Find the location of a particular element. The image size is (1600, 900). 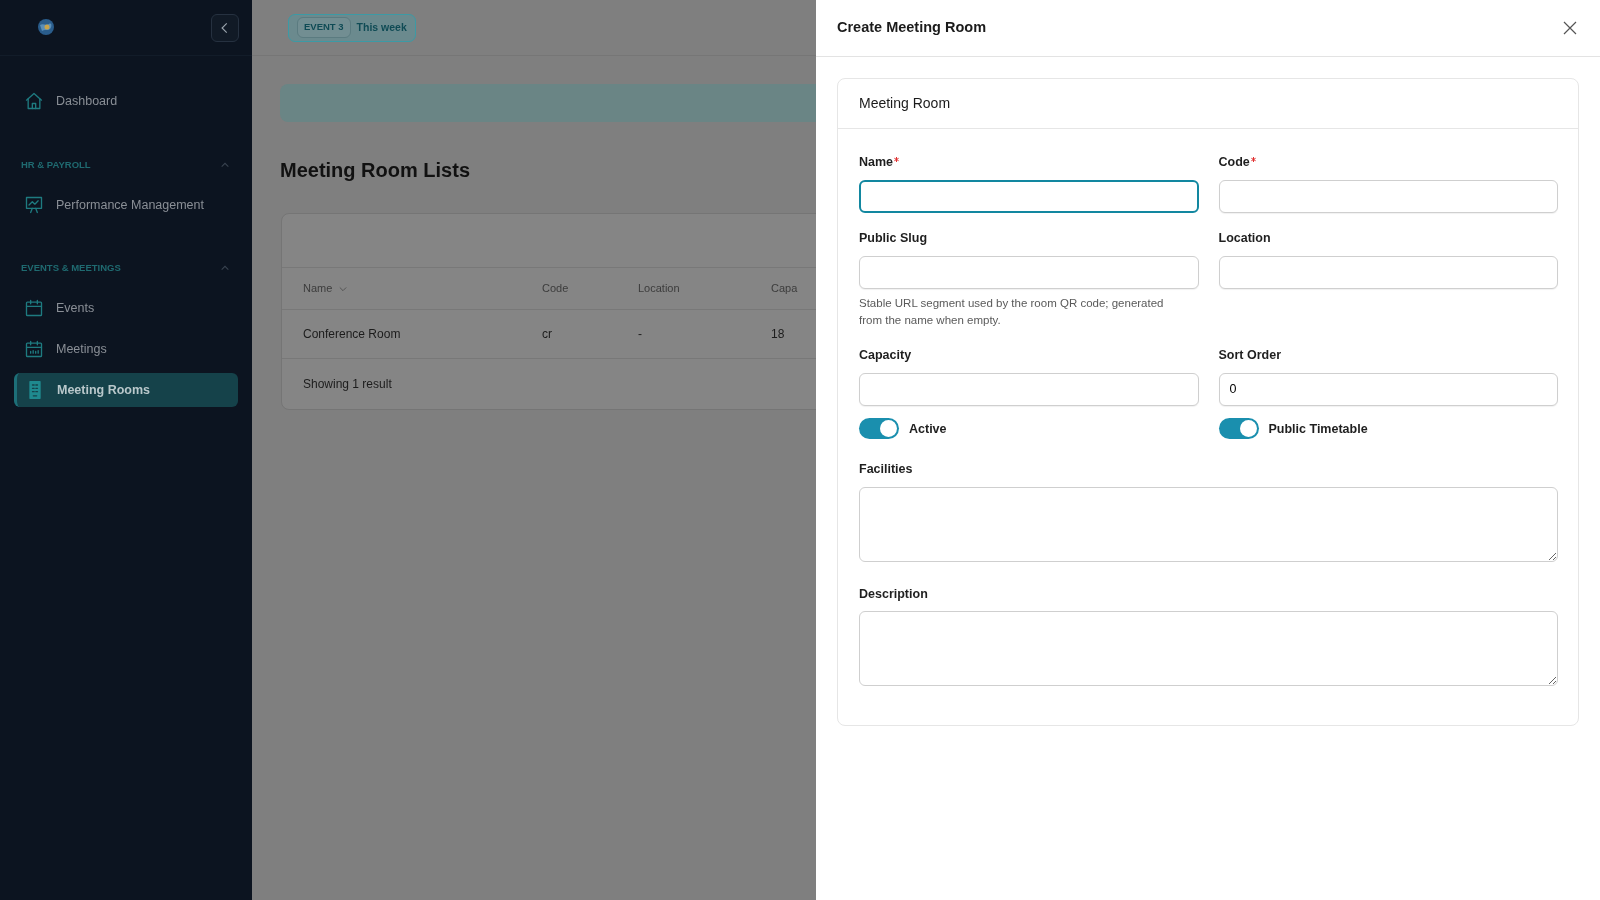

drawer-title: Create Meeting Room is located at coordinates (912, 28).